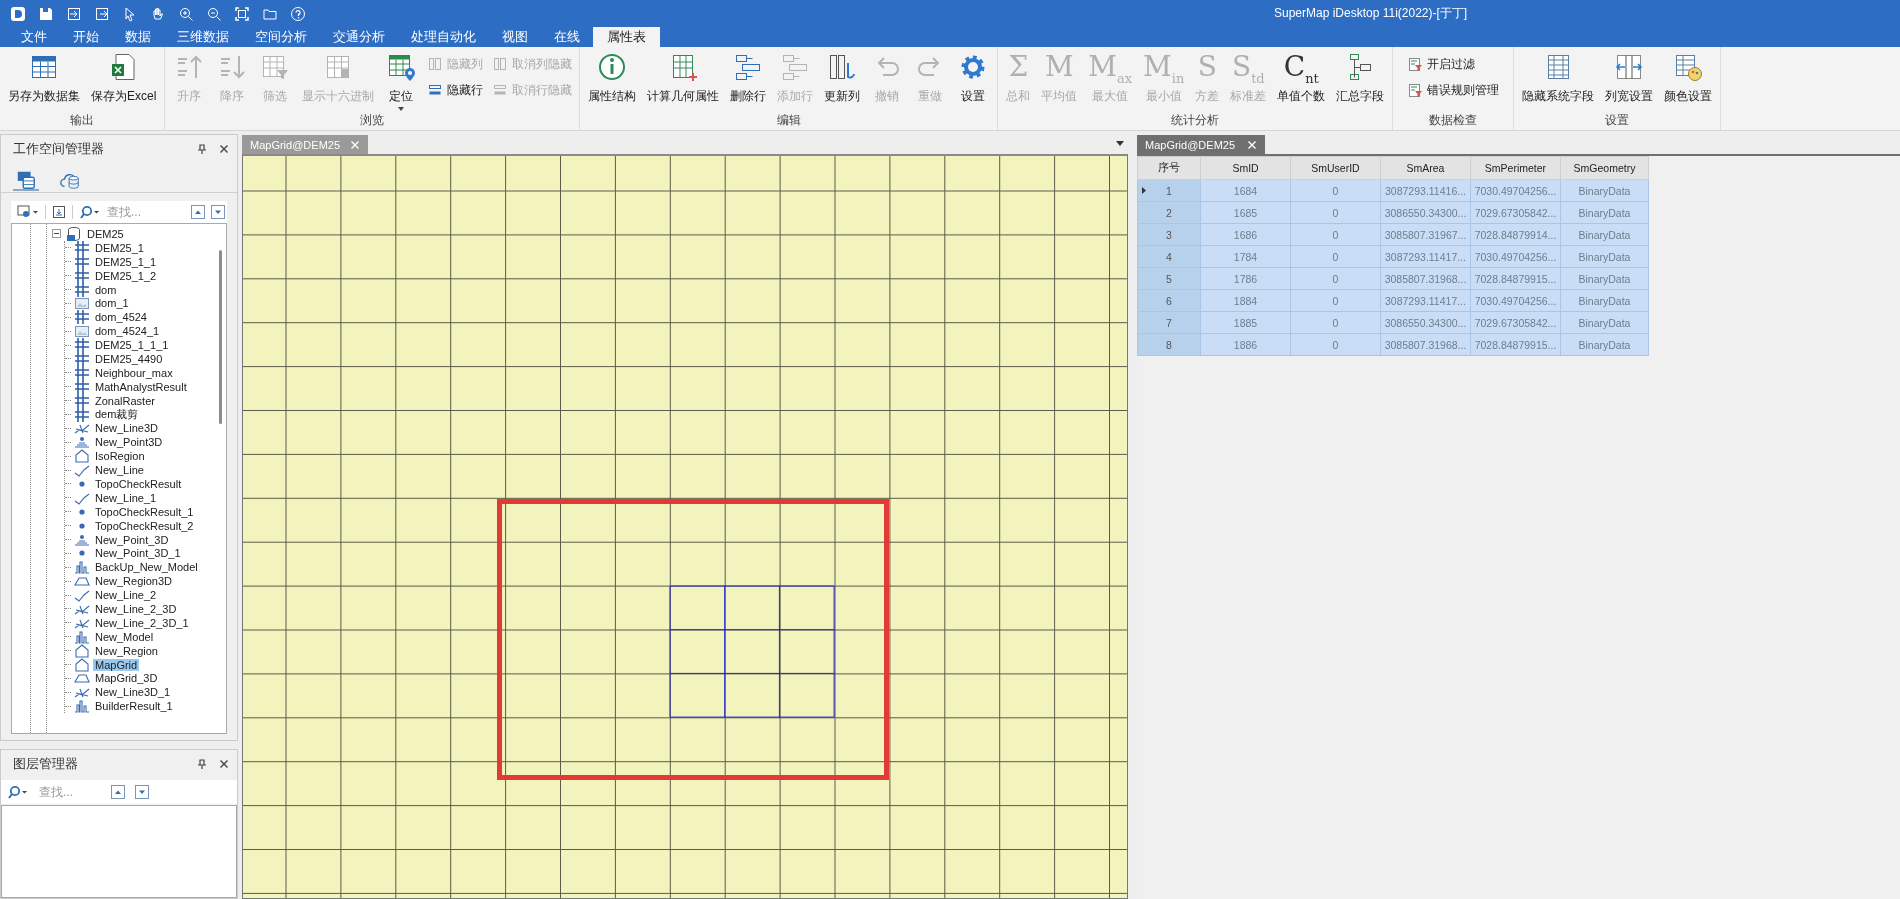  Describe the element at coordinates (1688, 80) in the screenshot. I see `ribbon-button: 颜色设置` at that location.